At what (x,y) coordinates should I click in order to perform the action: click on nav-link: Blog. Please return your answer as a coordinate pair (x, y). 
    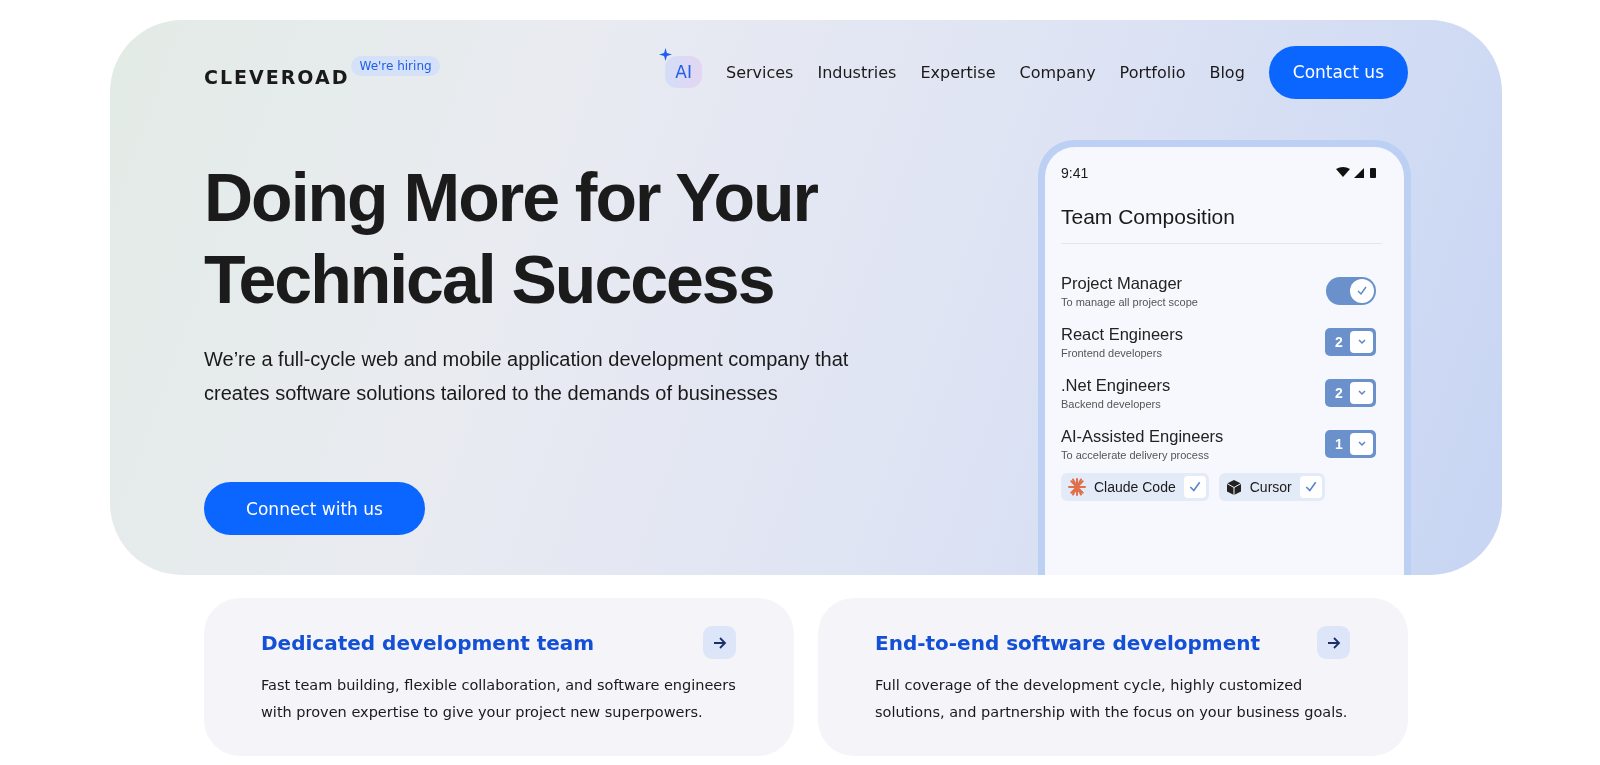
    Looking at the image, I should click on (1227, 72).